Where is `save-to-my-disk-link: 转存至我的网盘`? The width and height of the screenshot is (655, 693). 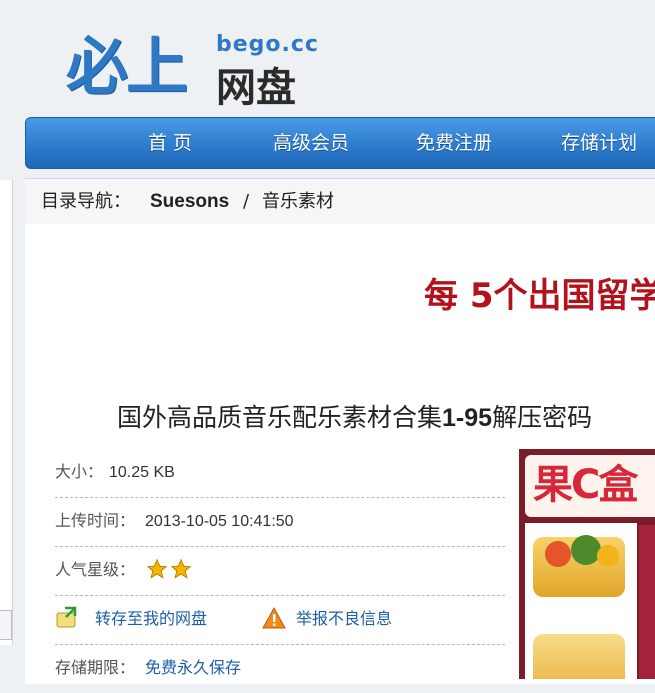 save-to-my-disk-link: 转存至我的网盘 is located at coordinates (151, 619).